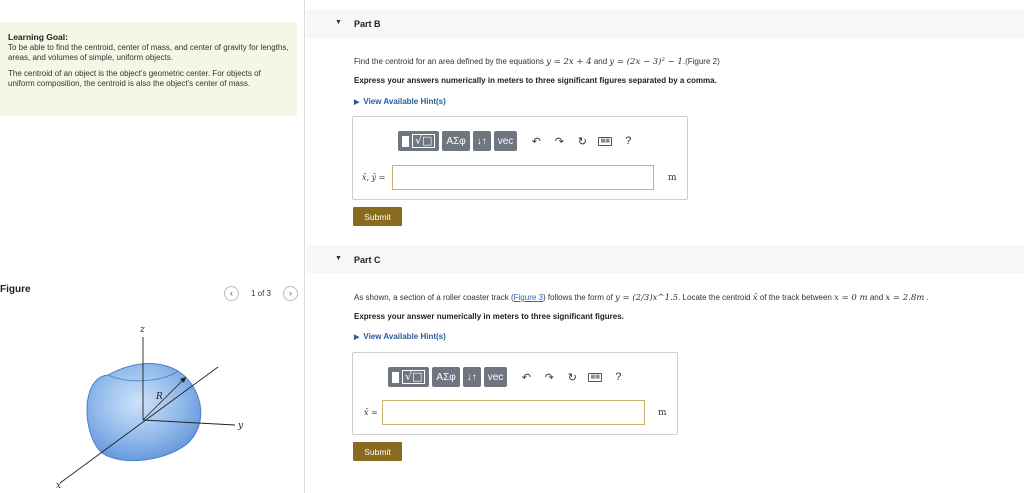  What do you see at coordinates (58, 485) in the screenshot?
I see `axis-x-label: x` at bounding box center [58, 485].